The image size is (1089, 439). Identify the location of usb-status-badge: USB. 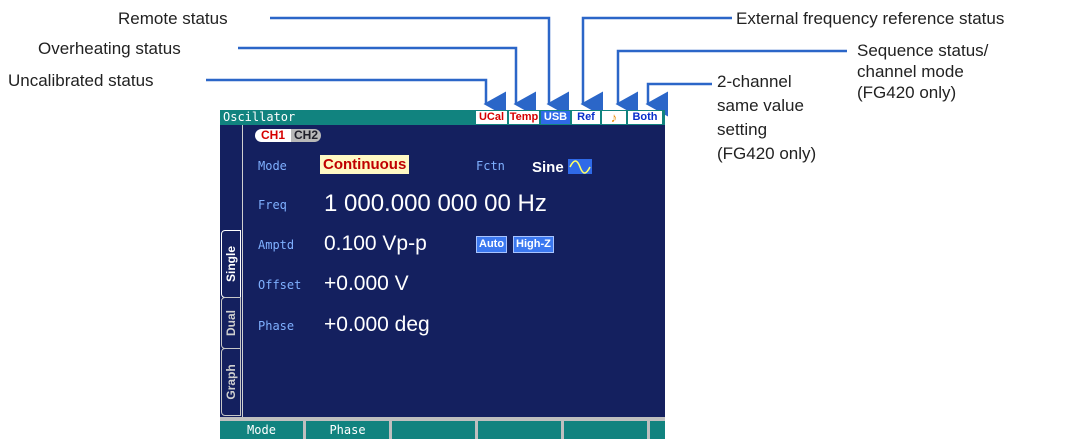
(555, 117).